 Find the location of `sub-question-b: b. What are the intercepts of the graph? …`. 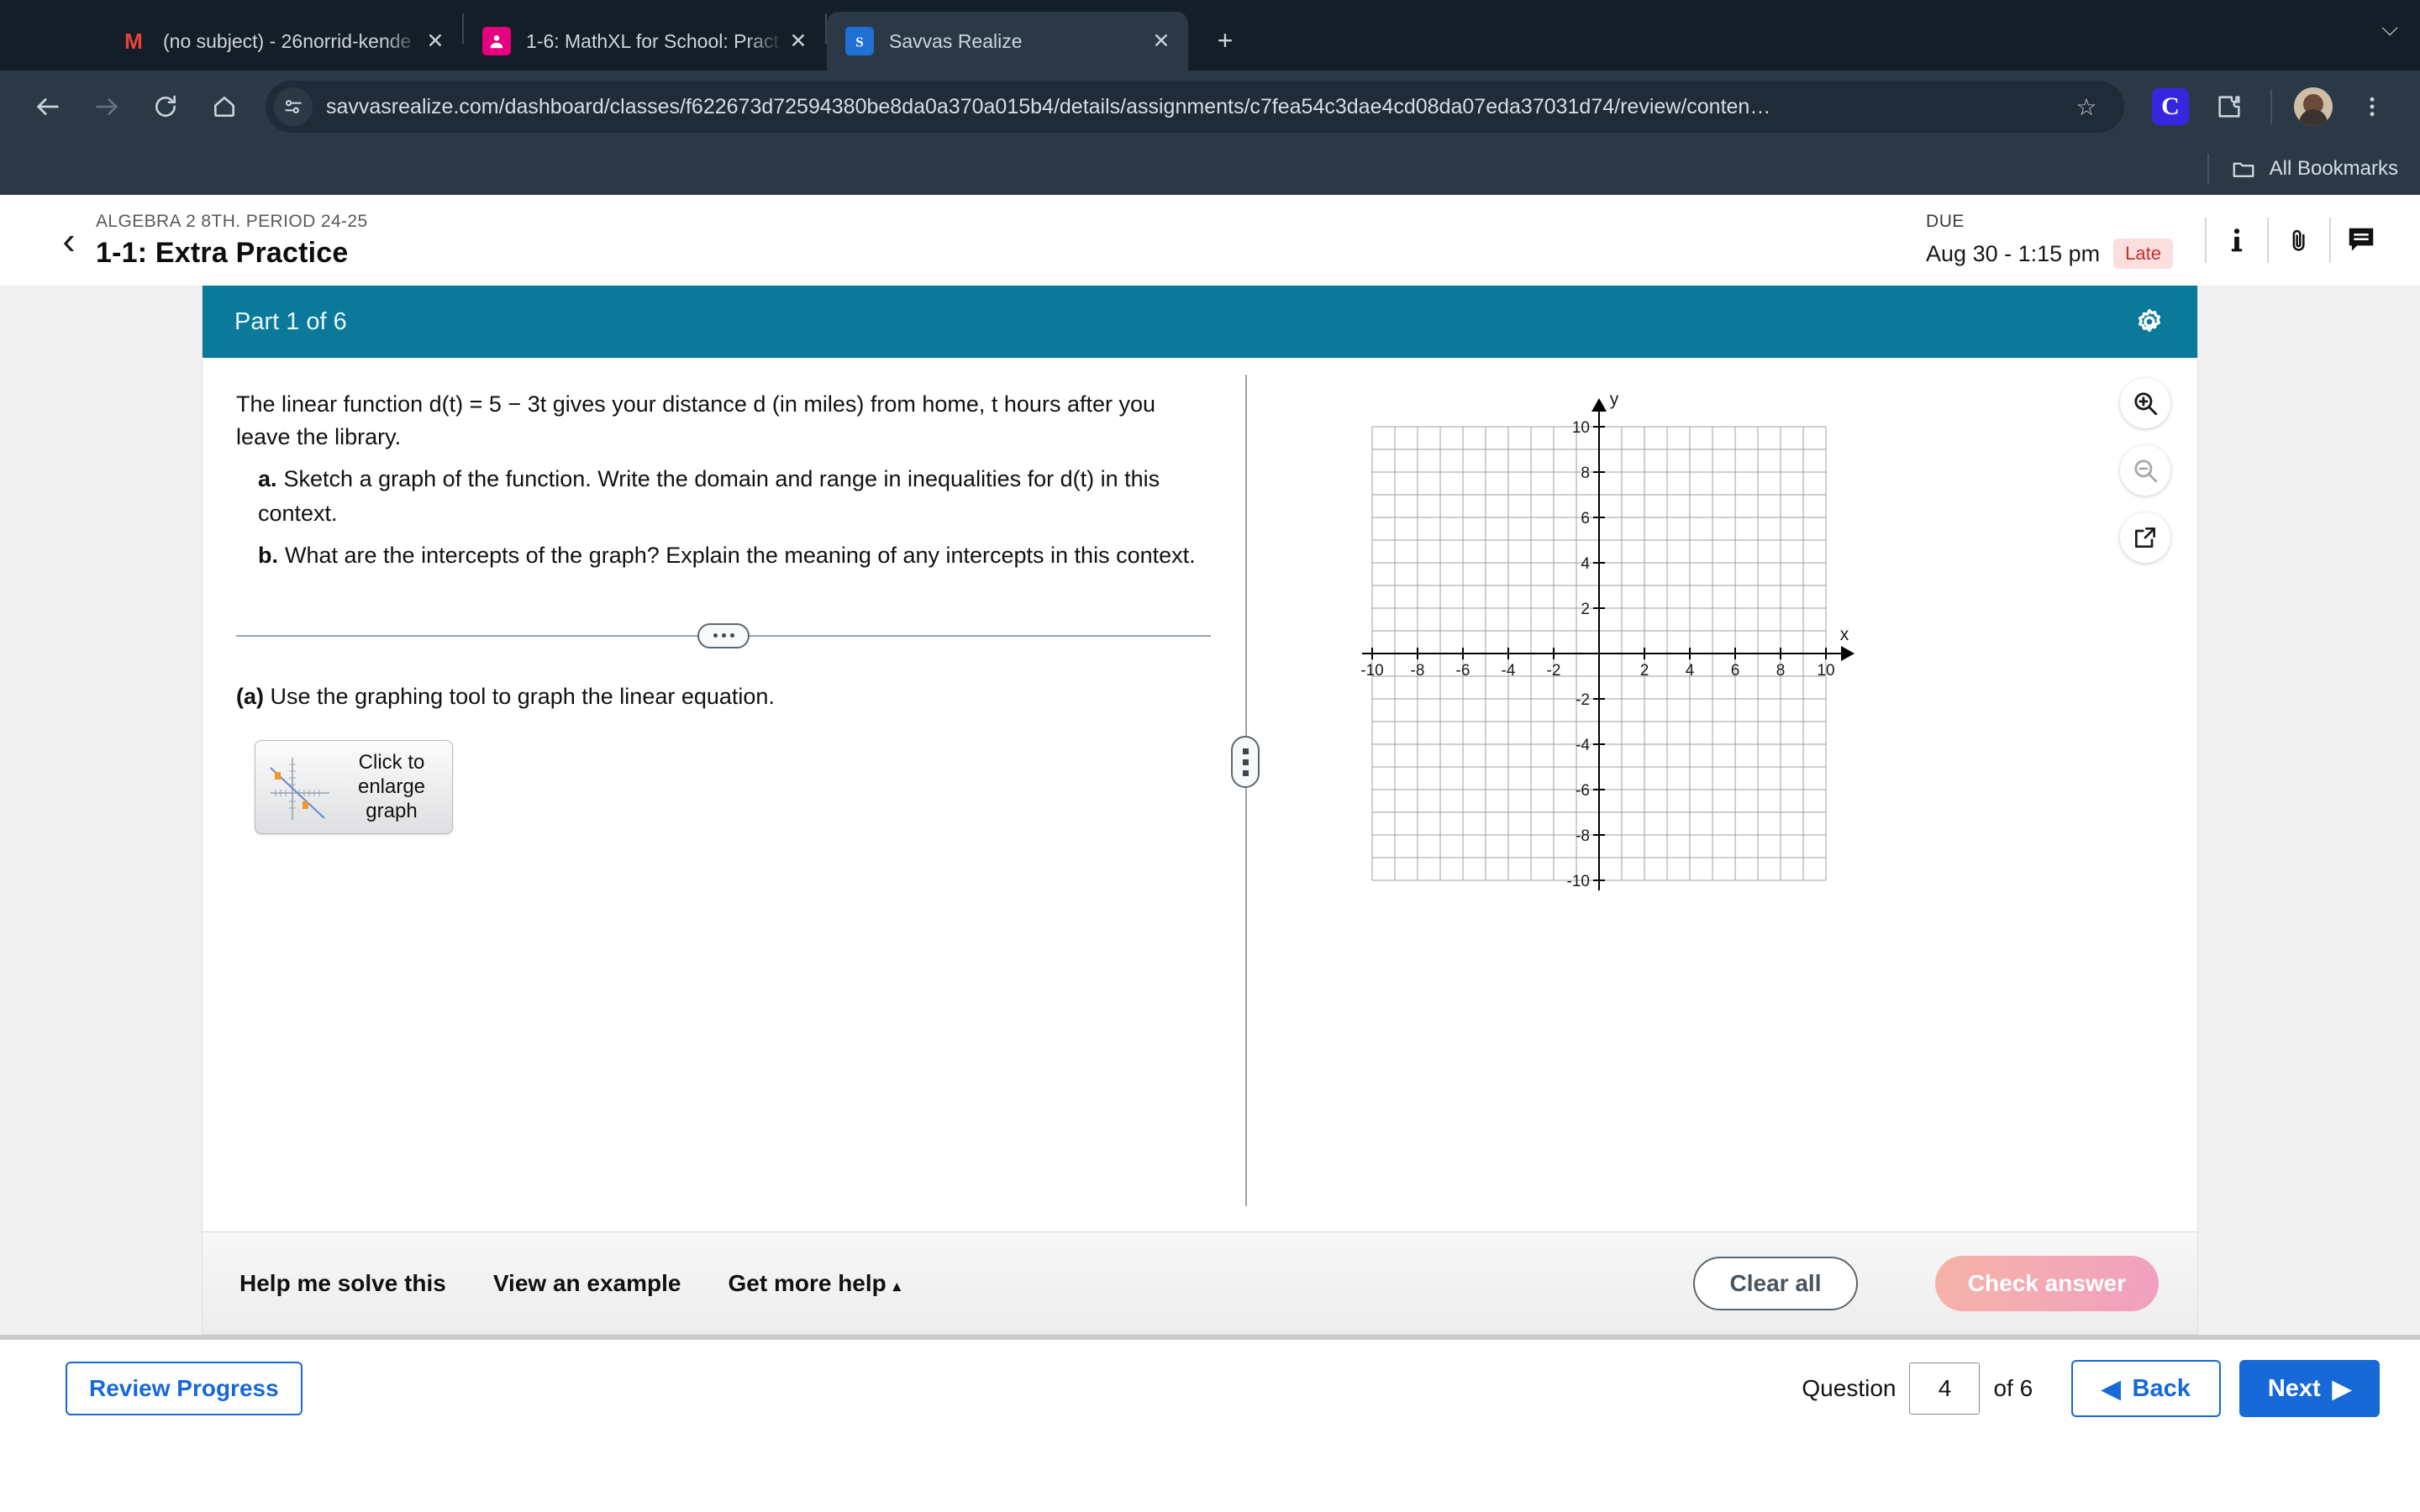

sub-question-b: b. What are the intercepts of the graph? … is located at coordinates (723, 555).